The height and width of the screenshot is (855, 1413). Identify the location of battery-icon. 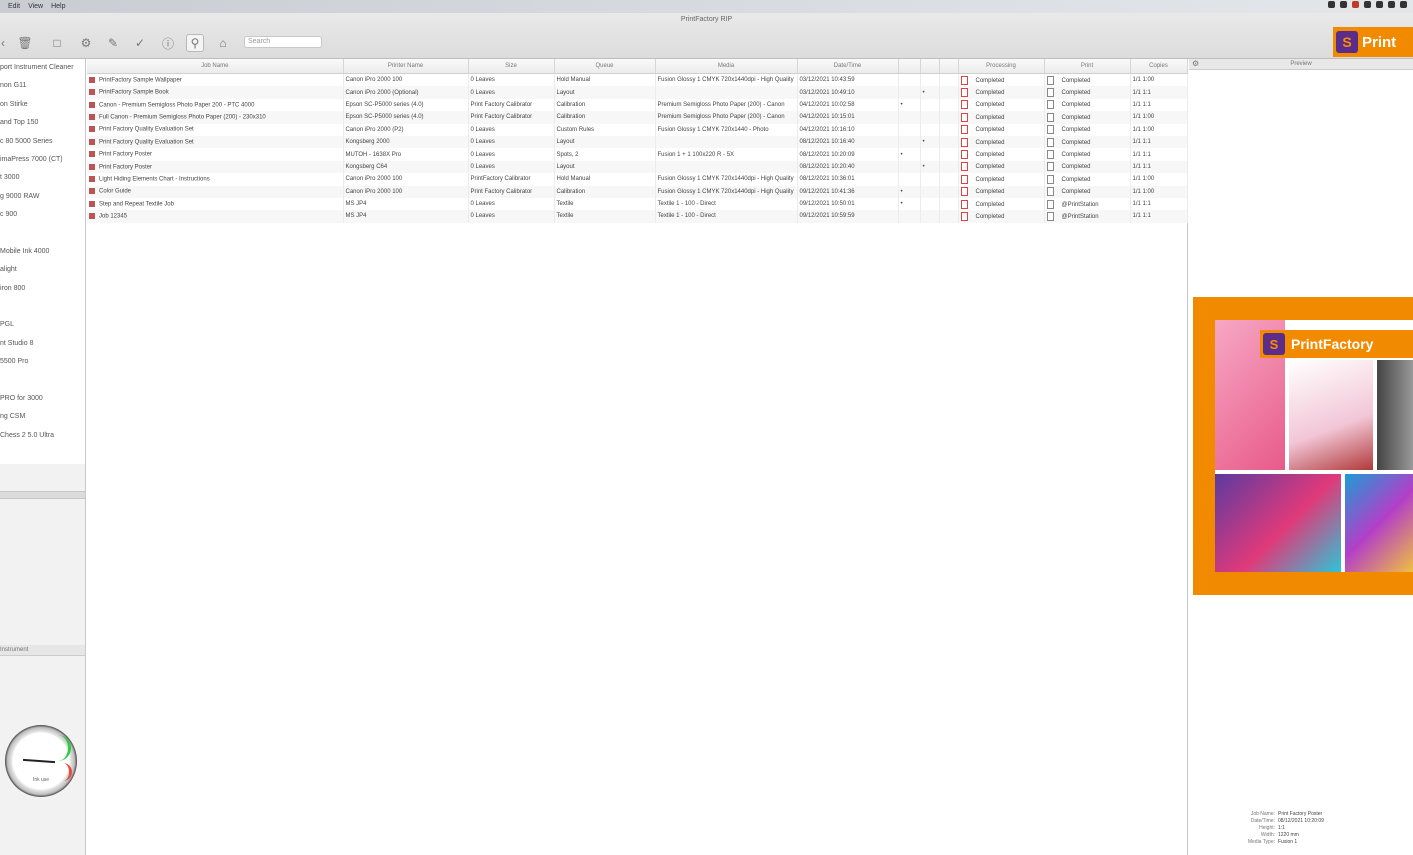
(1403, 4).